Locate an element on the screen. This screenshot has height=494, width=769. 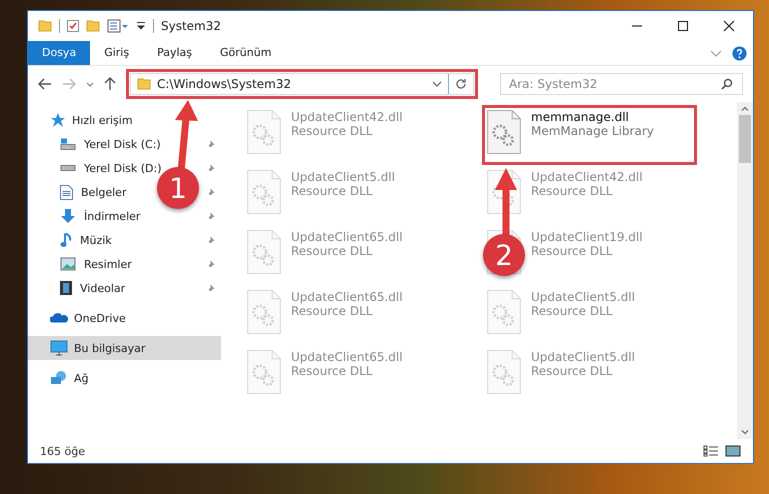
down-arrow-icon is located at coordinates (68, 216).